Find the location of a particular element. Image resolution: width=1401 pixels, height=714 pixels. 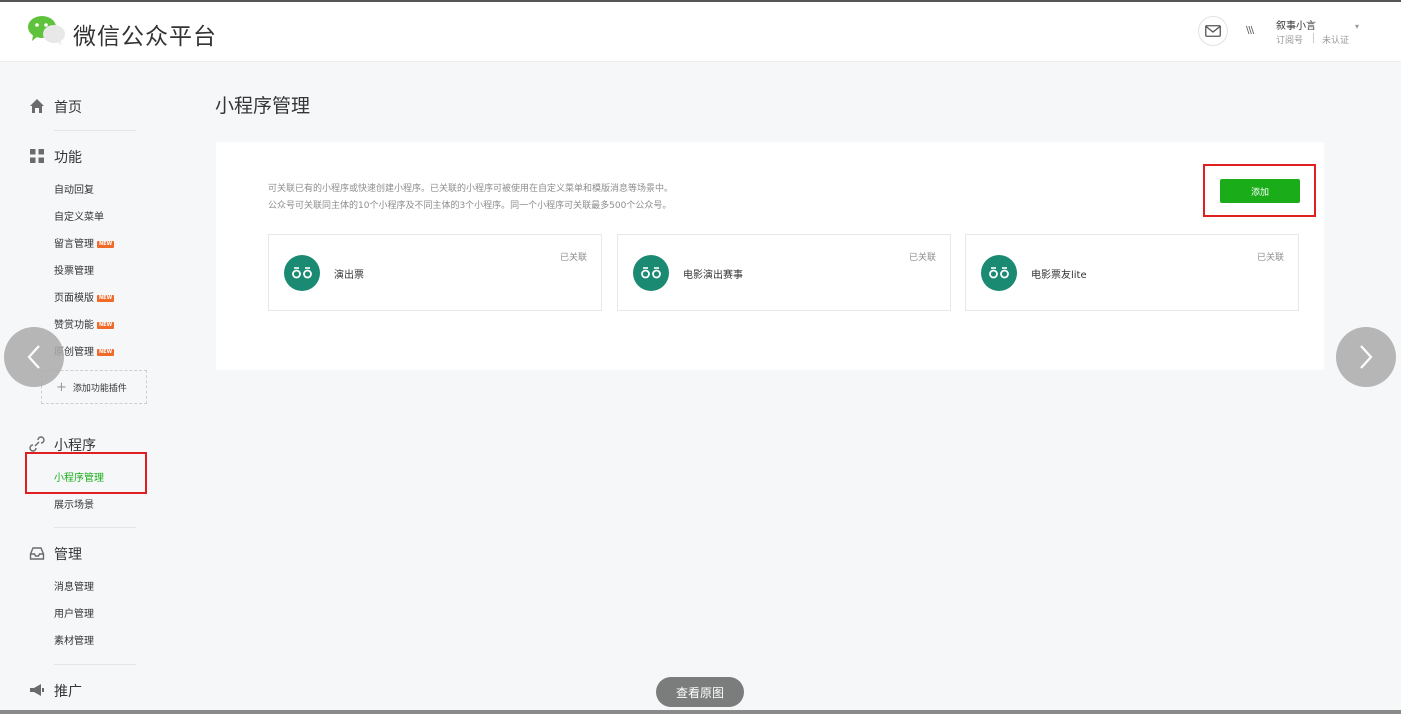

sidebar-item-messages: 消息管理 is located at coordinates (74, 585).